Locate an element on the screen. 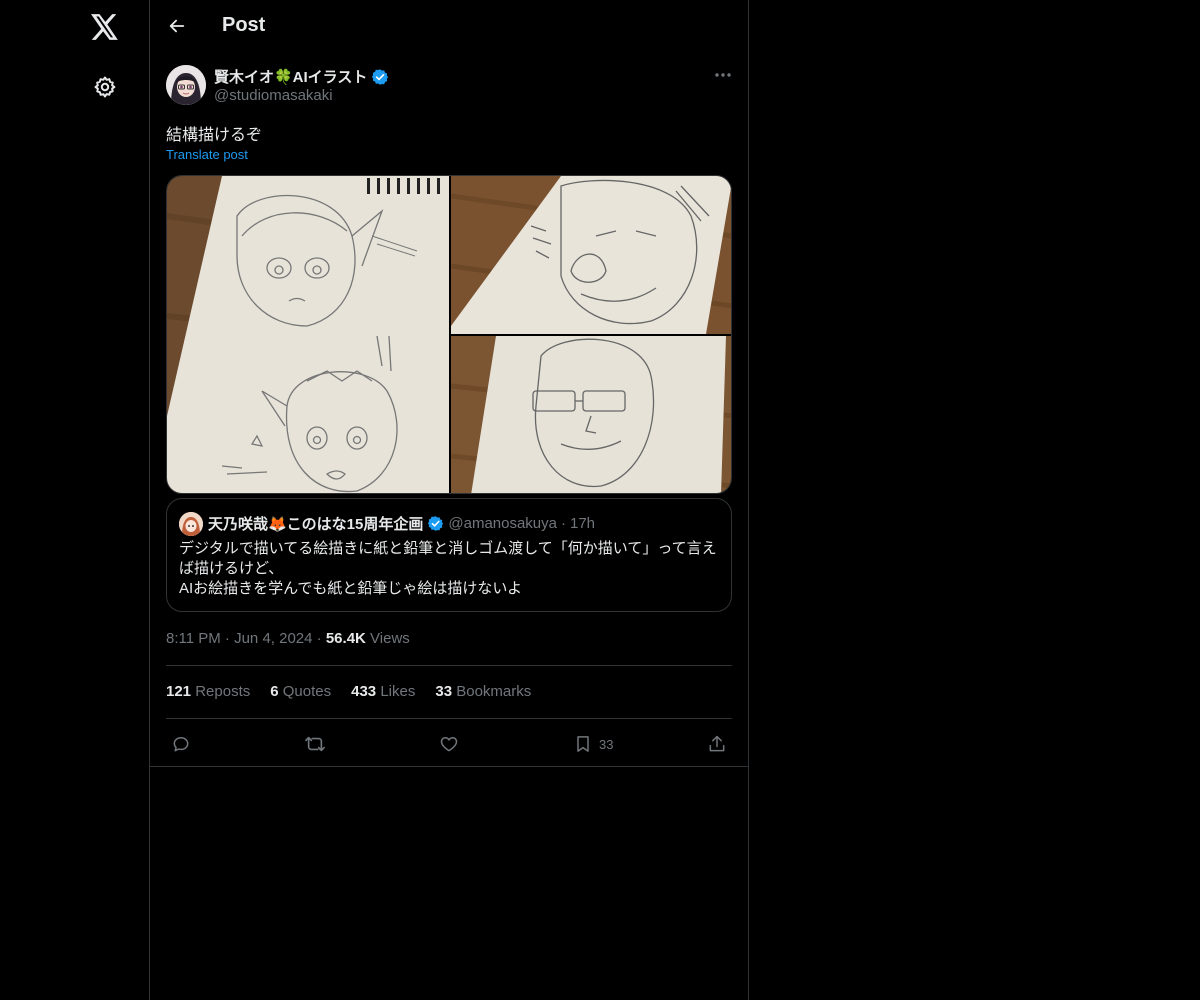 The height and width of the screenshot is (1000, 1200). page-header: Post is located at coordinates (449, 26).